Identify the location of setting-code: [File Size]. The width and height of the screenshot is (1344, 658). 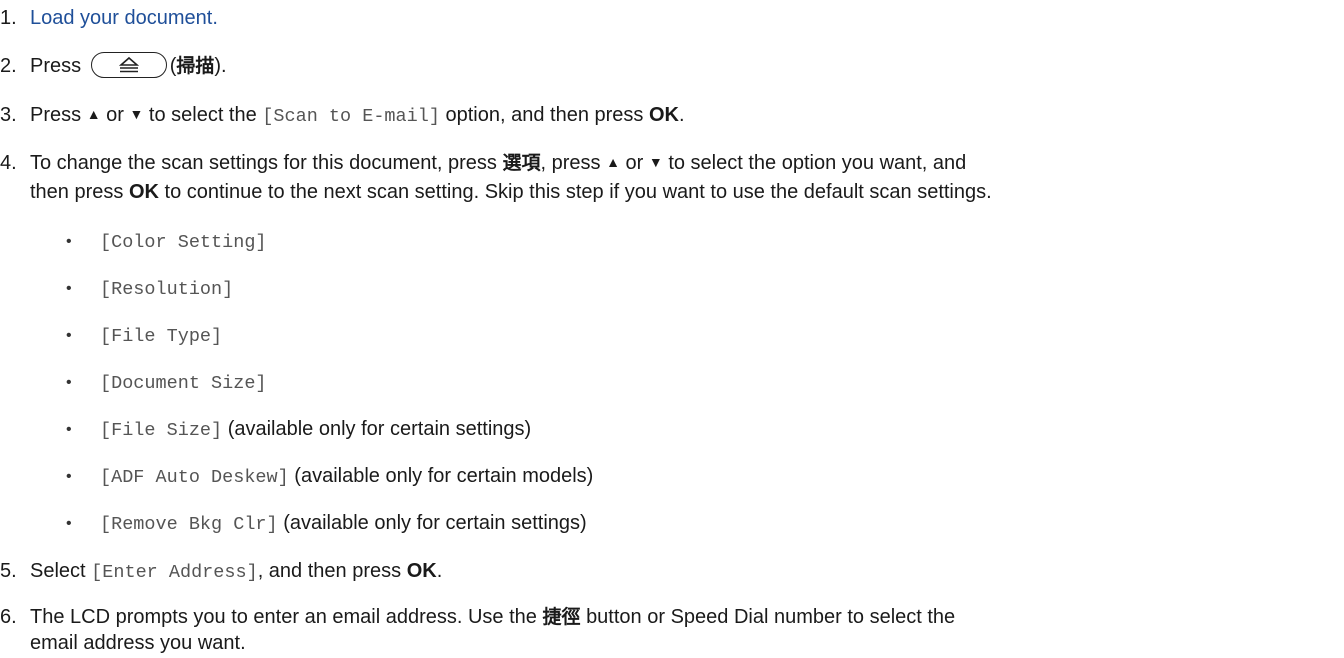
(161, 430).